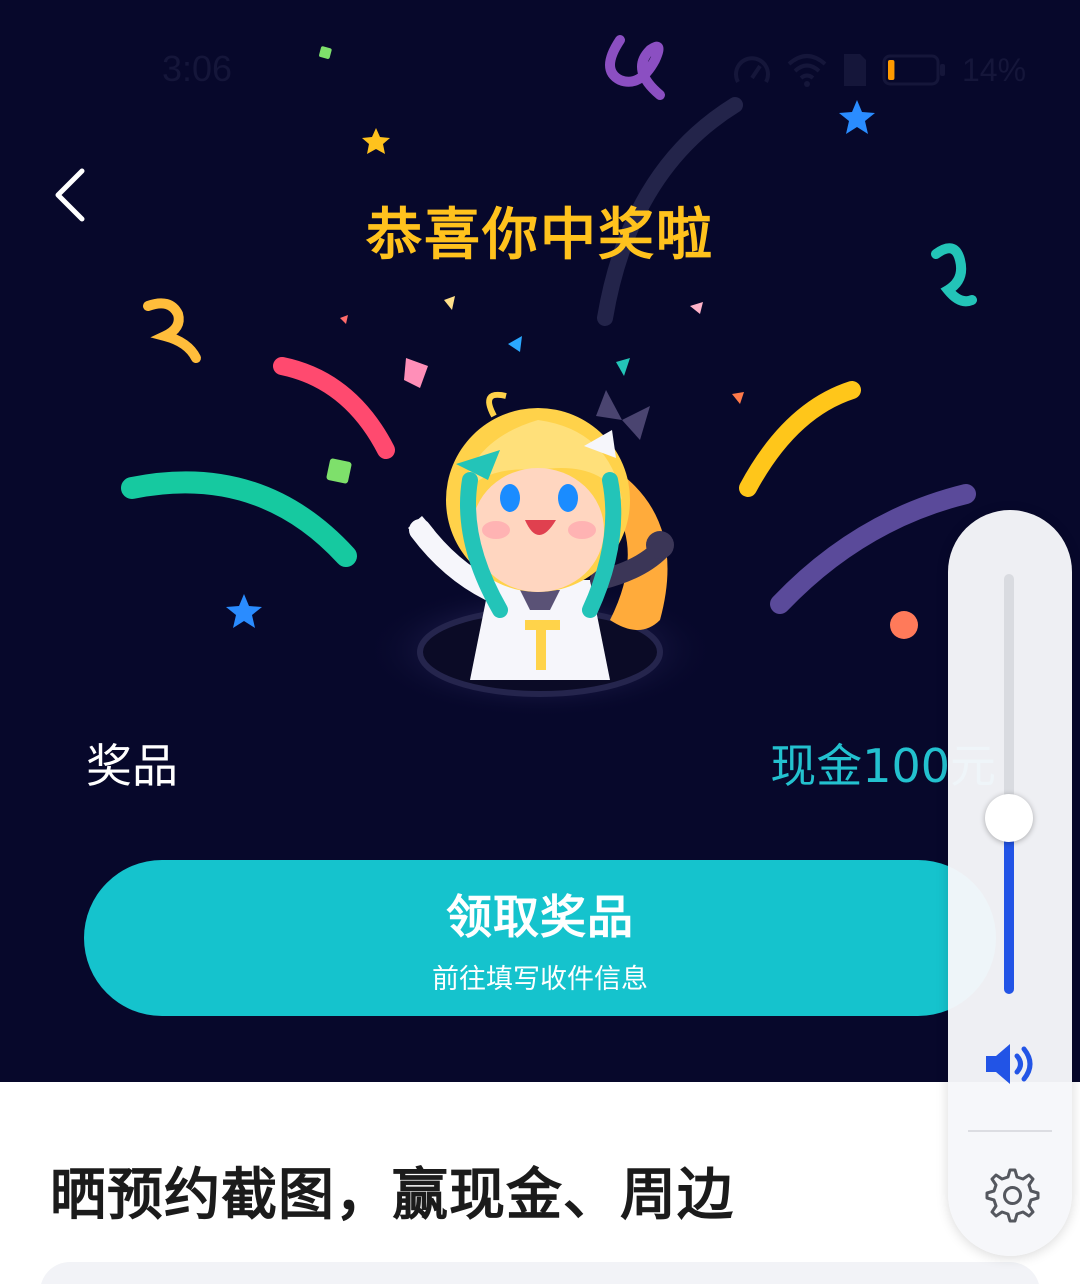 The image size is (1080, 1284). What do you see at coordinates (855, 70) in the screenshot?
I see `sim-icon` at bounding box center [855, 70].